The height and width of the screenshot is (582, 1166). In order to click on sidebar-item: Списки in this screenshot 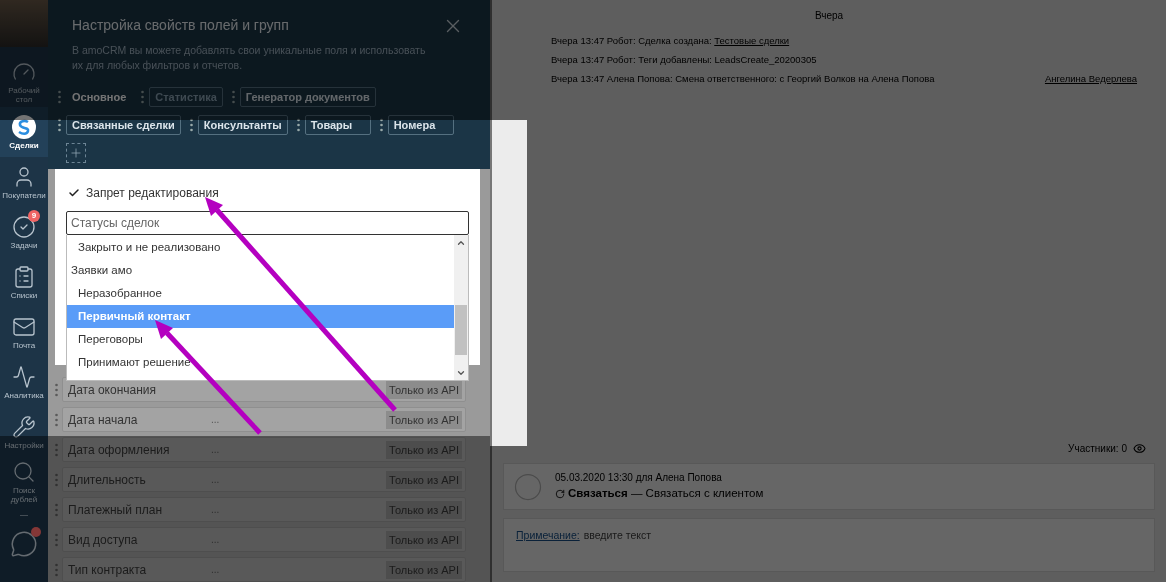, I will do `click(24, 282)`.